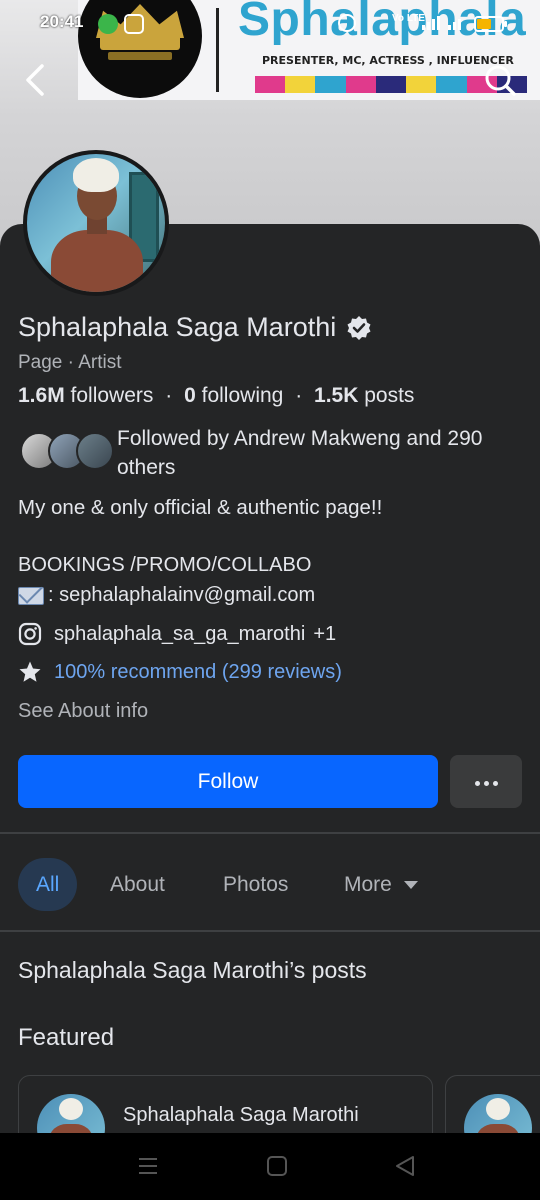  I want to click on back-arrow-icon, so click(35, 80).